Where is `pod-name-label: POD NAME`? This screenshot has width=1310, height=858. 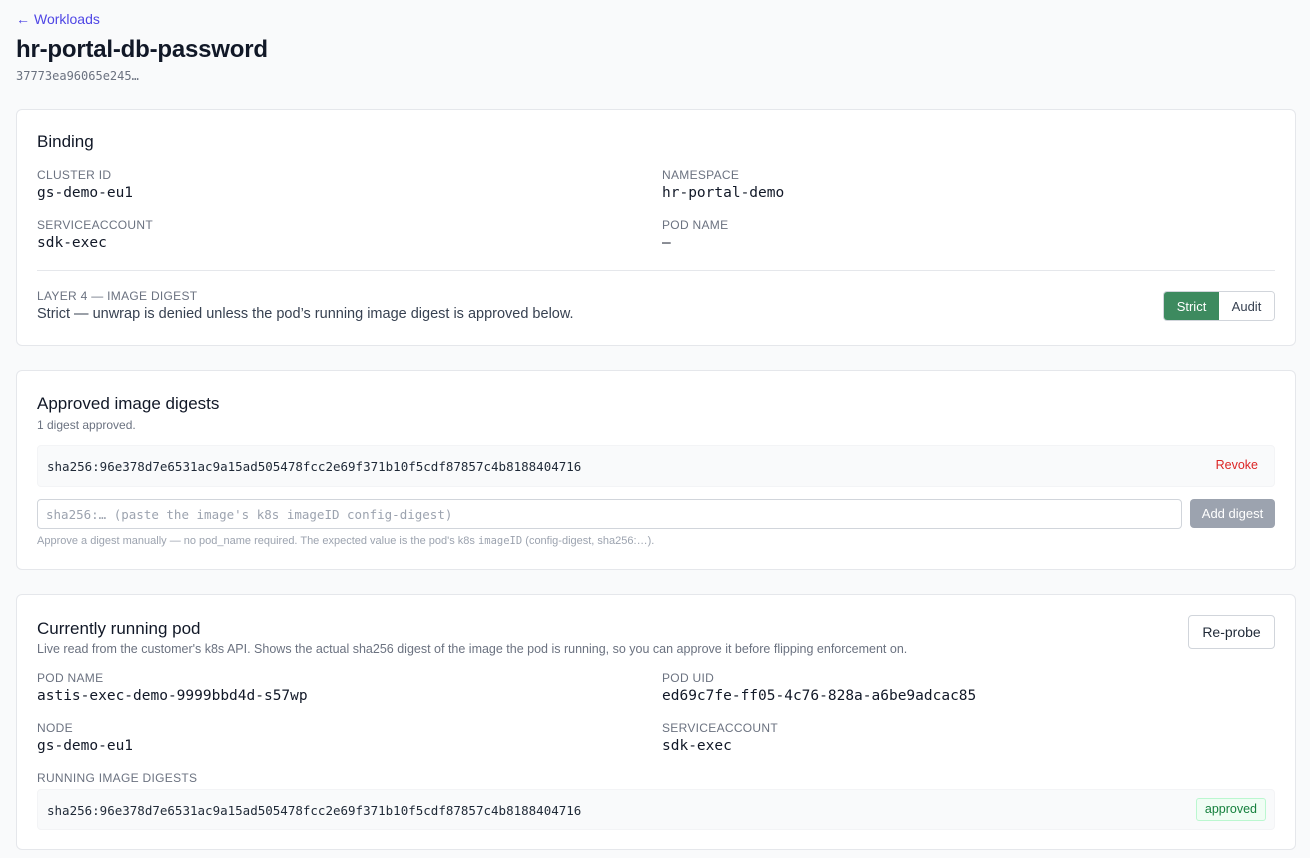
pod-name-label: POD NAME is located at coordinates (695, 225).